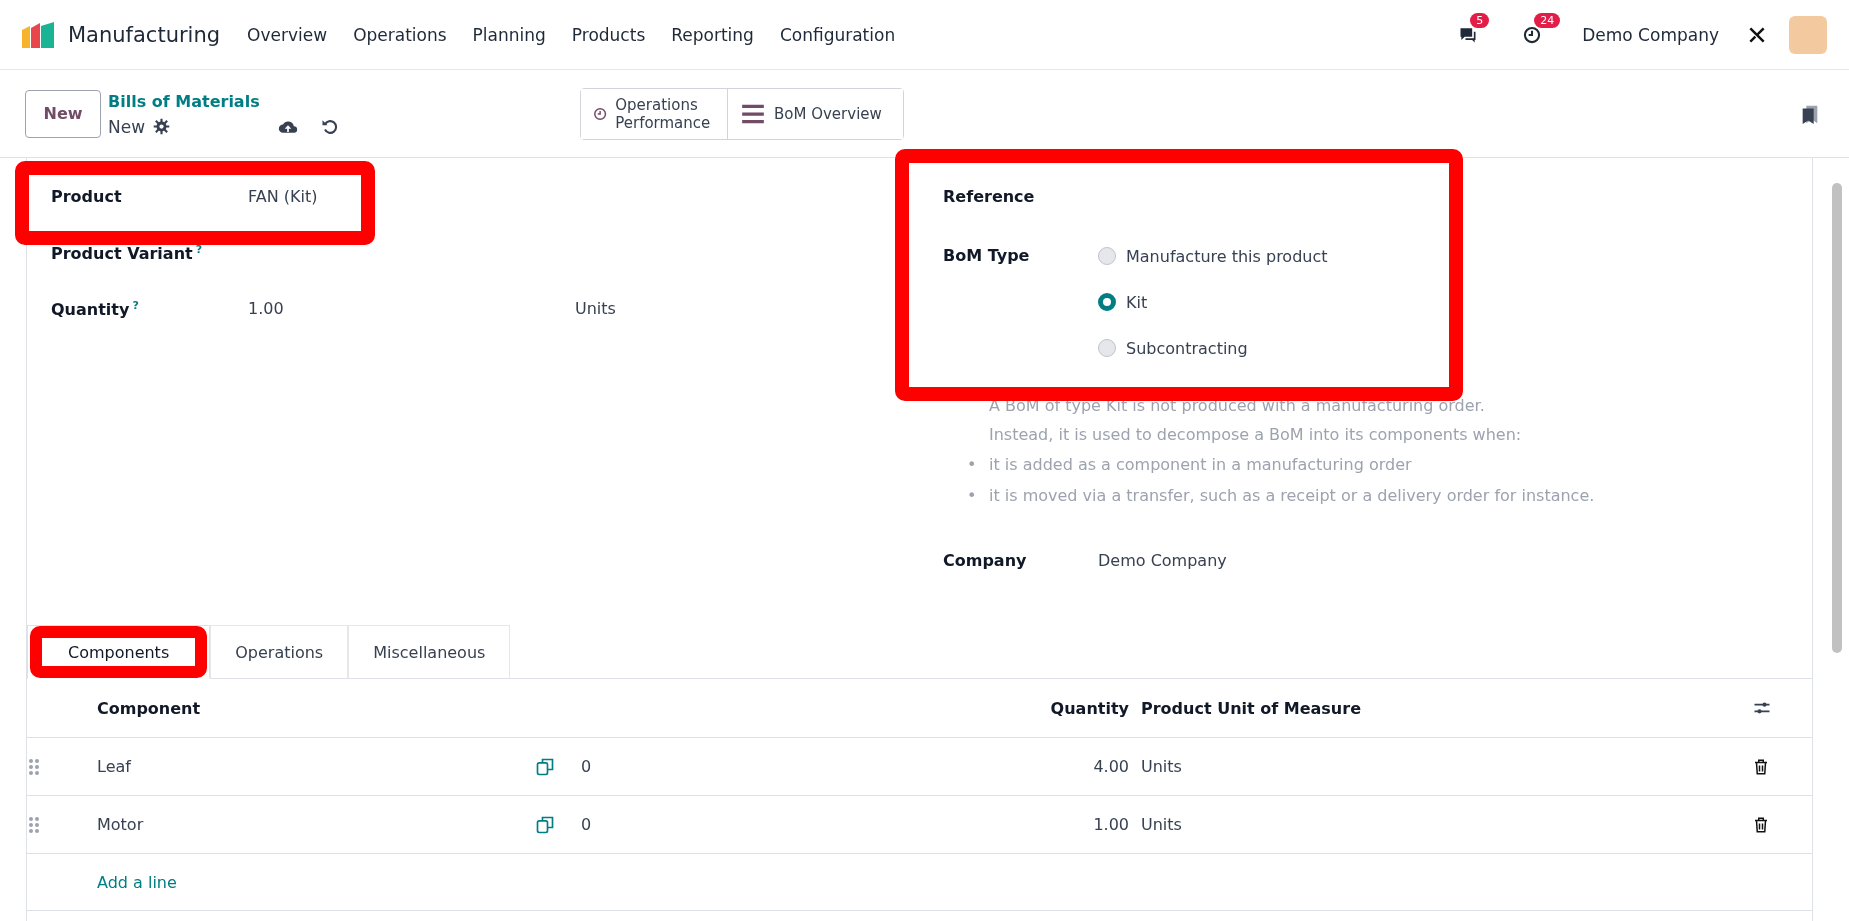 The height and width of the screenshot is (921, 1849). Describe the element at coordinates (919, 882) in the screenshot. I see `add-line-link: Add a line` at that location.